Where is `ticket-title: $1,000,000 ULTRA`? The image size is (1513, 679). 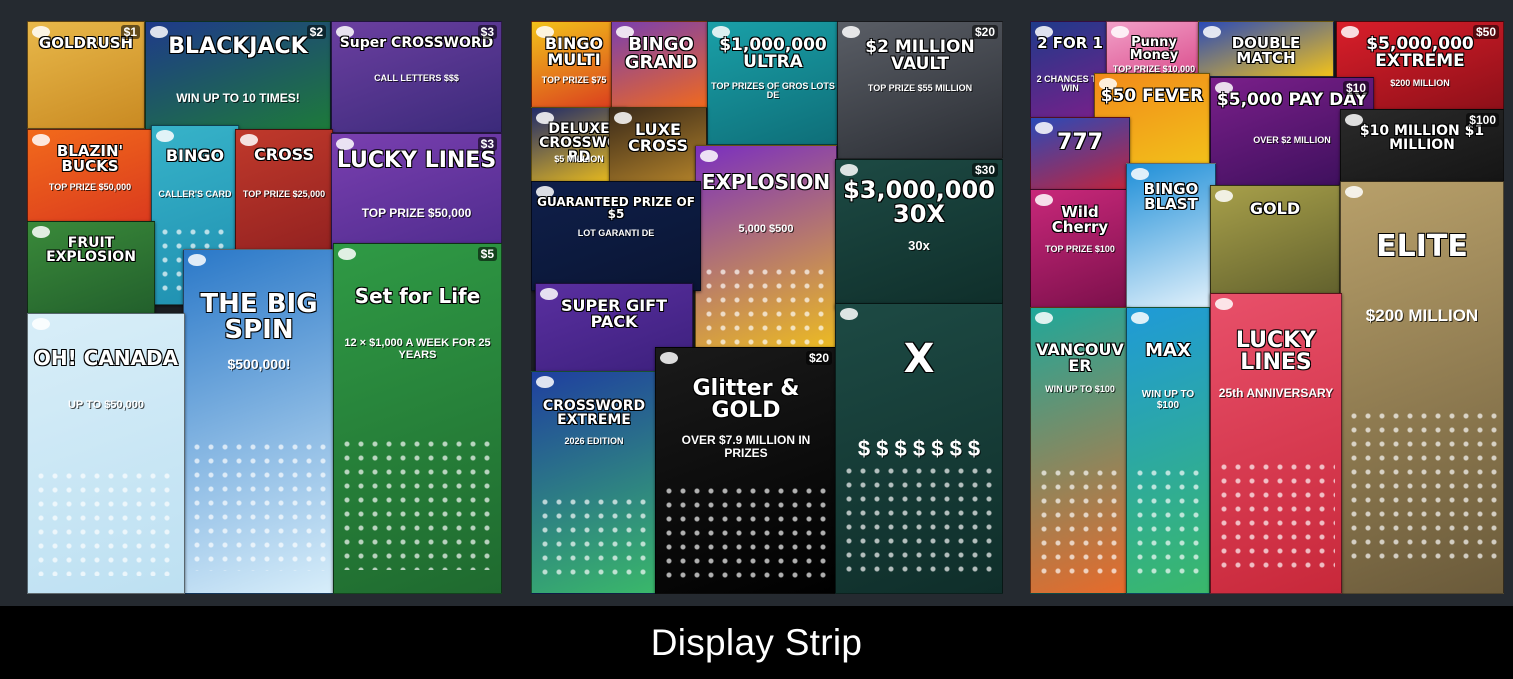
ticket-title: $1,000,000 ULTRA is located at coordinates (773, 53).